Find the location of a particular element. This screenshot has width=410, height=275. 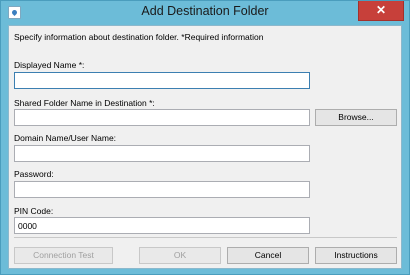

window-title: Add Destination Folder is located at coordinates (205, 11).